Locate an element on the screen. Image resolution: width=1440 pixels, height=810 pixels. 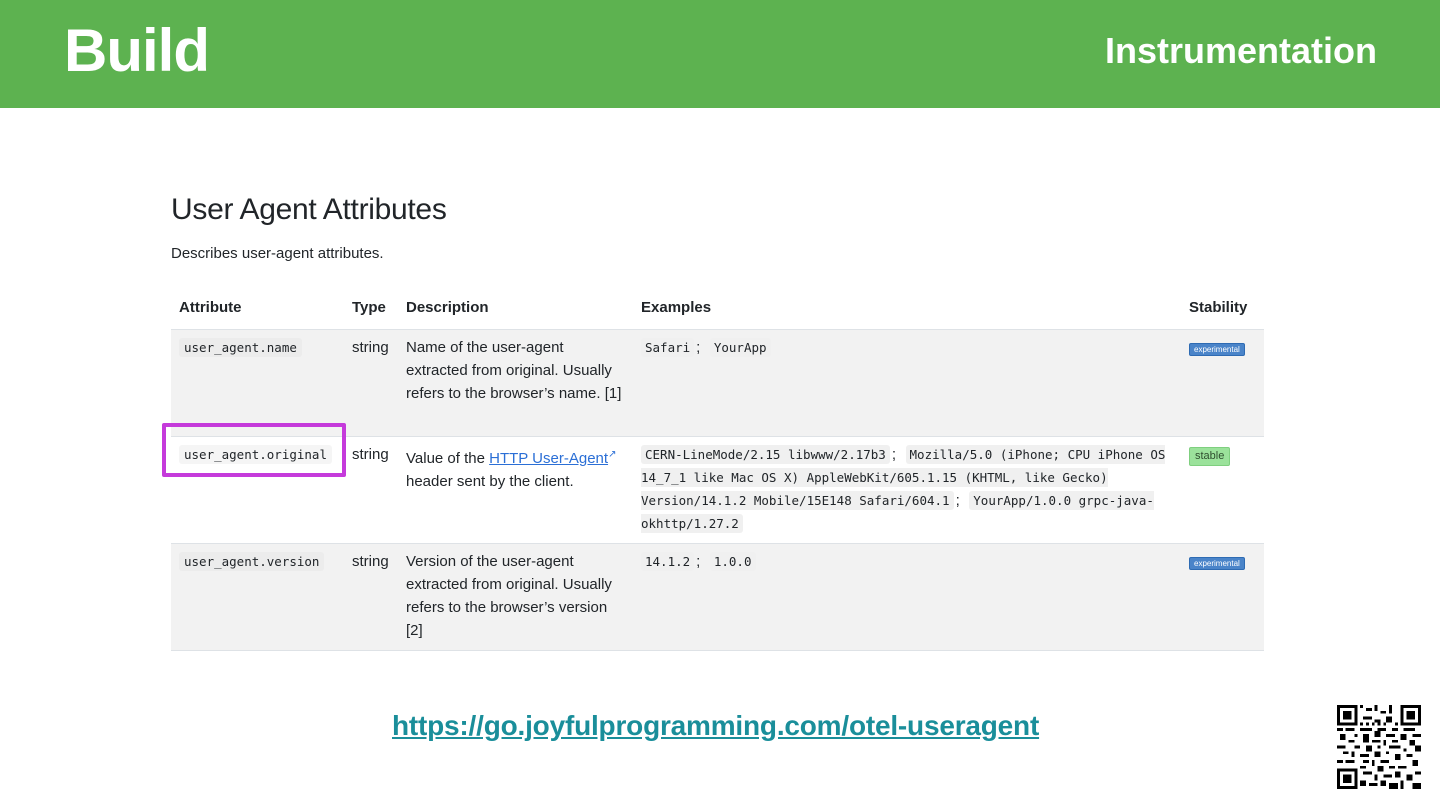
http-user-agent-link: HTTP User-Agent is located at coordinates (548, 458).